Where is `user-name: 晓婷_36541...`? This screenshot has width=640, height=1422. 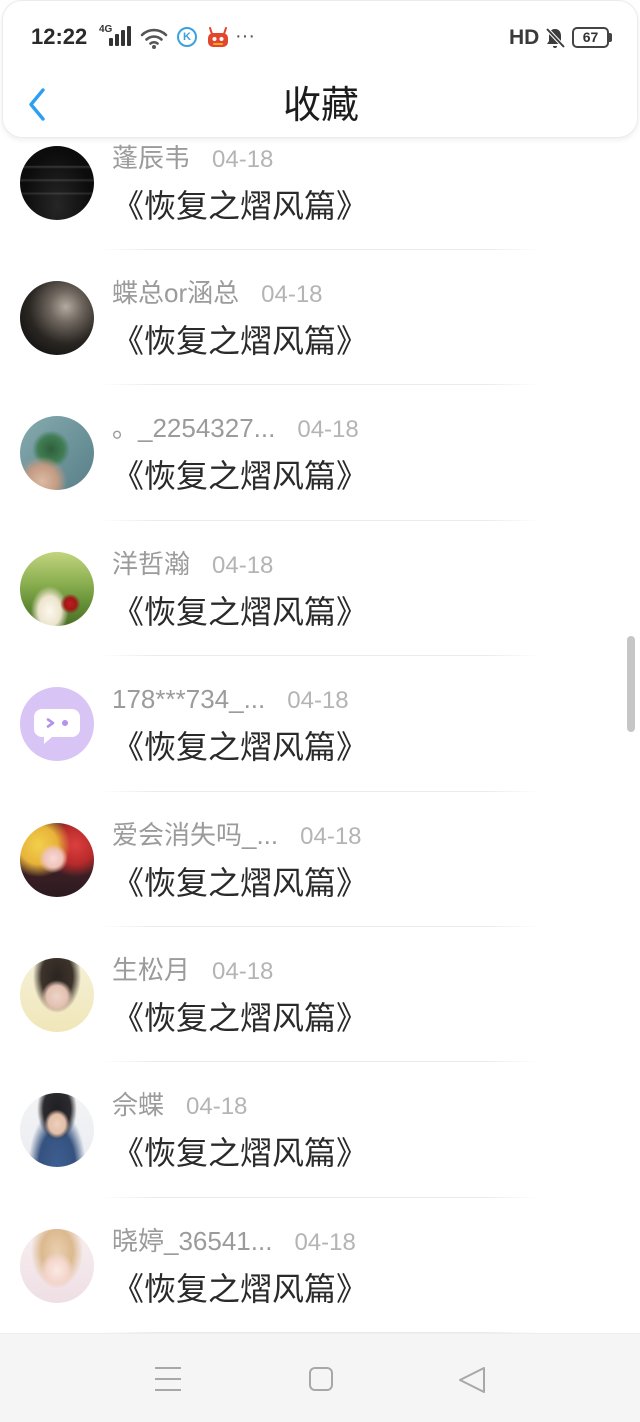
user-name: 晓婷_36541... is located at coordinates (192, 1241).